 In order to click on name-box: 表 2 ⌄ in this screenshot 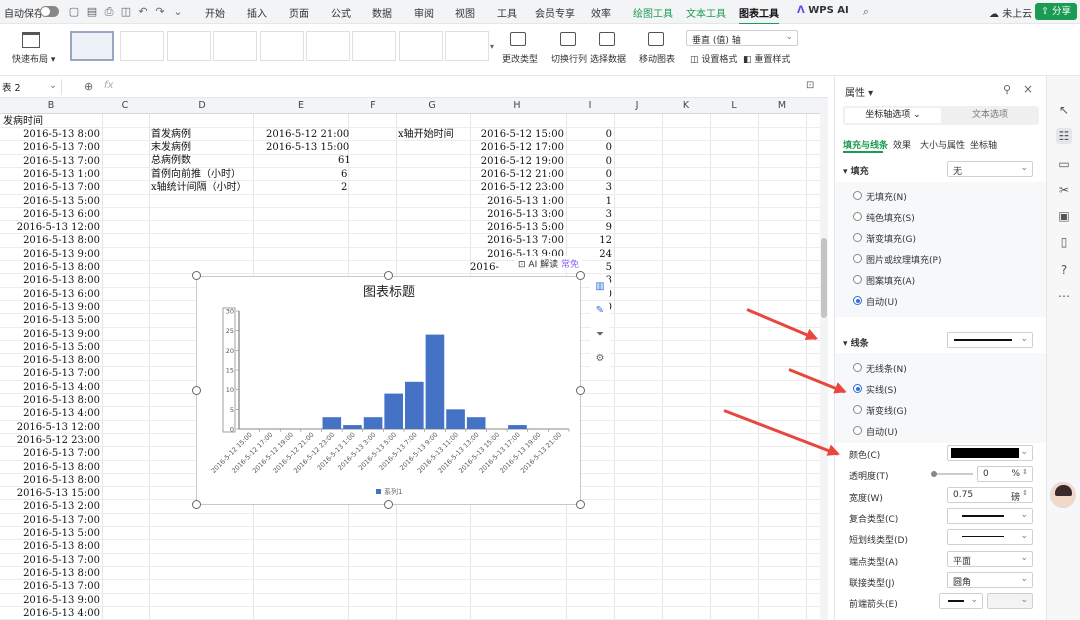, I will do `click(31, 87)`.